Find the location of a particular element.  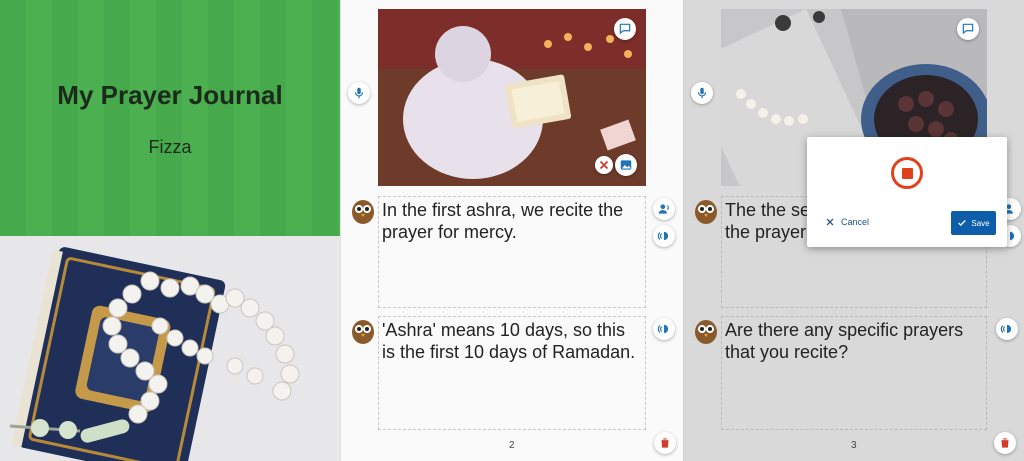

voice-settings-button is located at coordinates (664, 209).